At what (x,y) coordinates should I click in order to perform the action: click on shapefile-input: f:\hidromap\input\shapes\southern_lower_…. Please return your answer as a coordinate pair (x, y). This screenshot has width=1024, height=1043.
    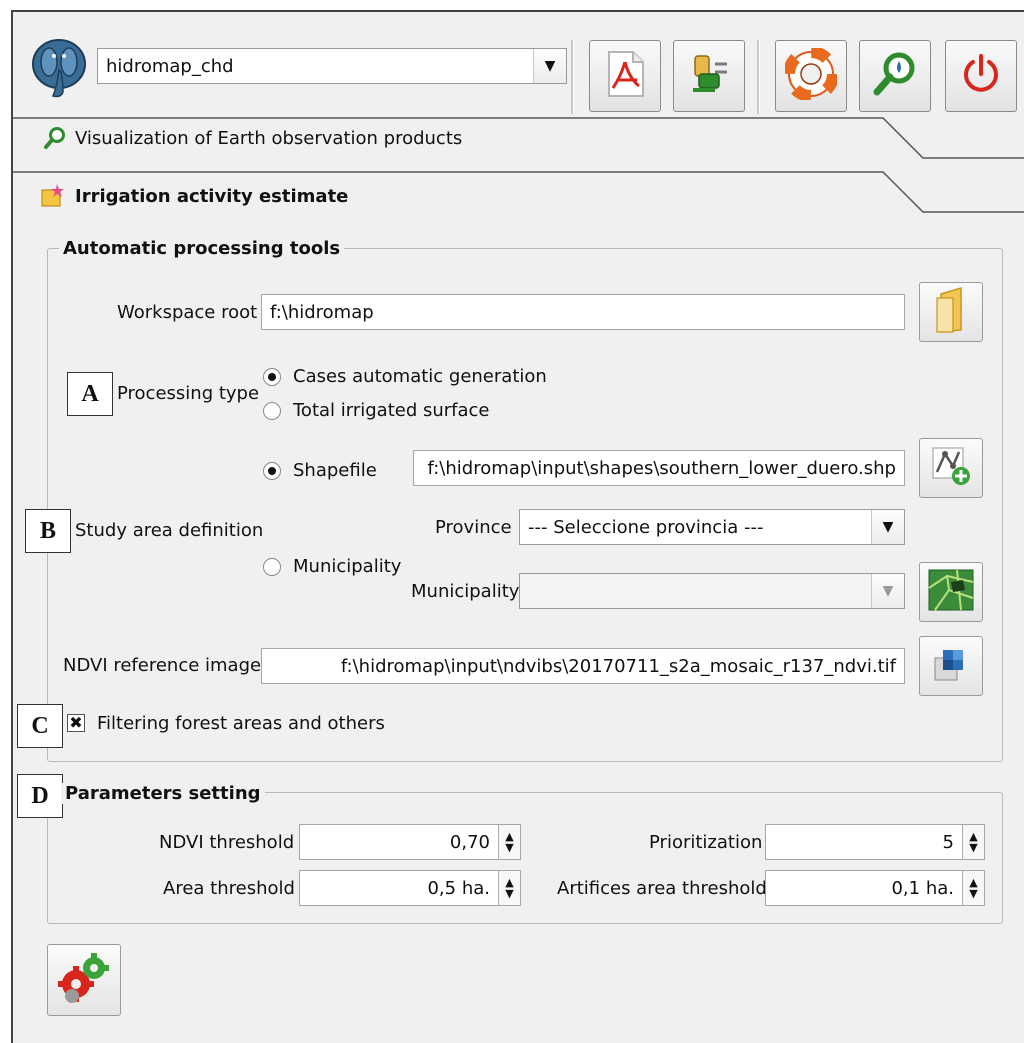
    Looking at the image, I should click on (659, 468).